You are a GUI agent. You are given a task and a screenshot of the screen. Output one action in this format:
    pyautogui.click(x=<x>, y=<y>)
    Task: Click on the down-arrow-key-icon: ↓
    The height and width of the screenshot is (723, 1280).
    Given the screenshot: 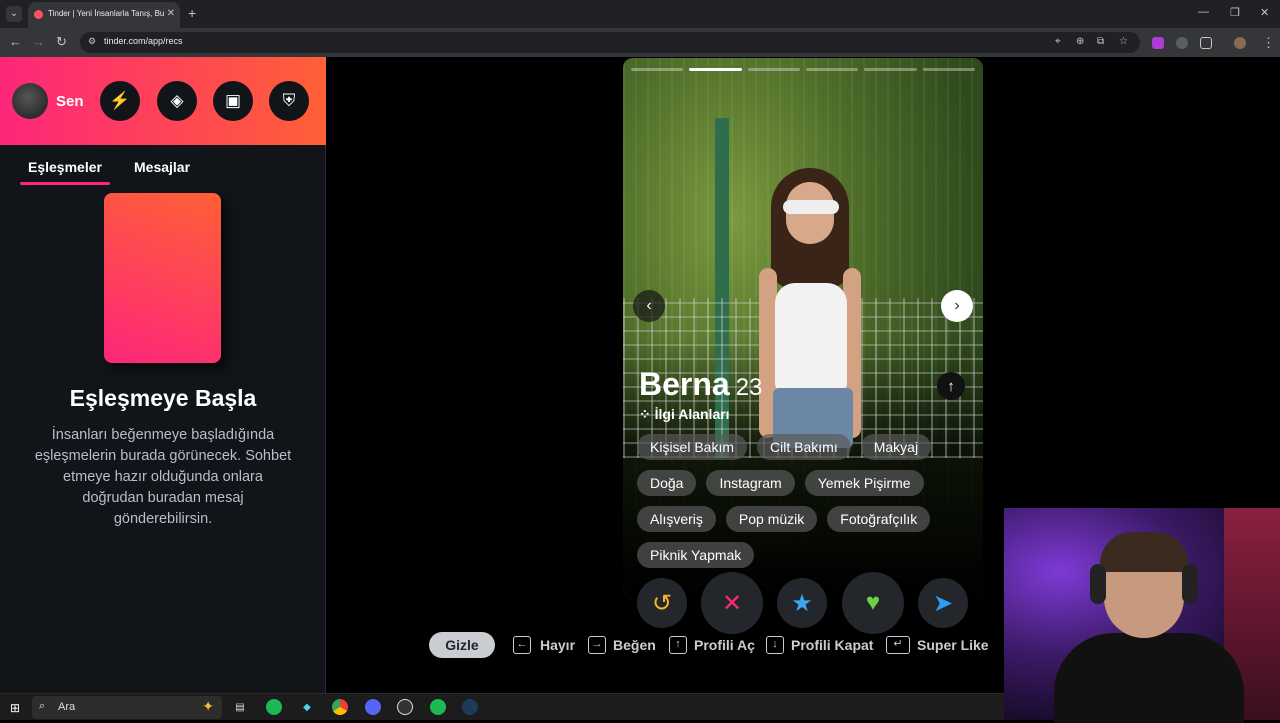 What is the action you would take?
    pyautogui.click(x=775, y=645)
    